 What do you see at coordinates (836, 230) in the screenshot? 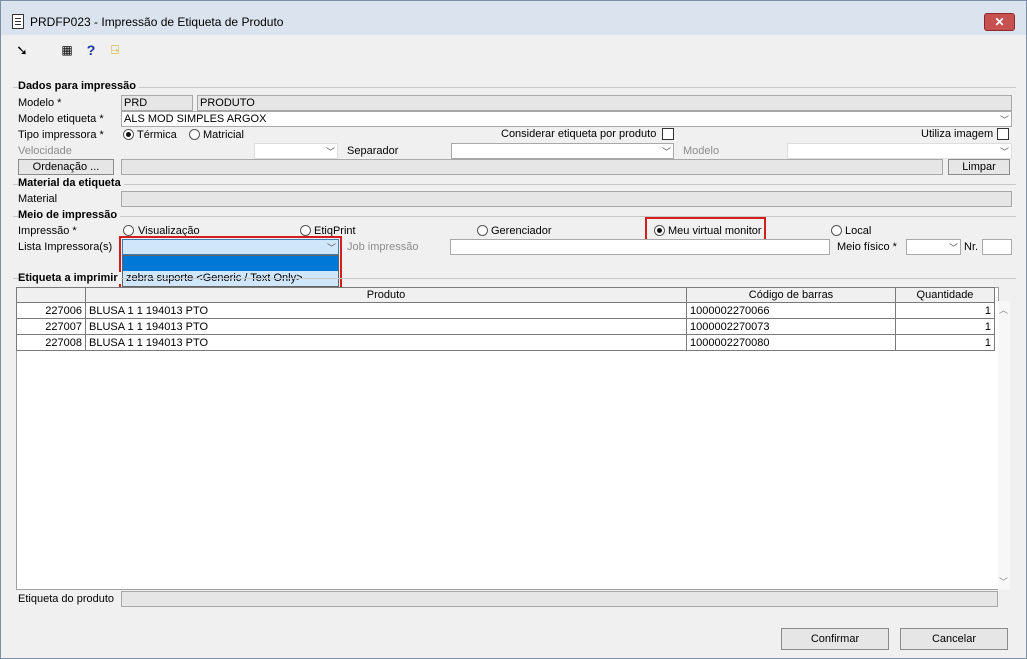
I see `radio-local` at bounding box center [836, 230].